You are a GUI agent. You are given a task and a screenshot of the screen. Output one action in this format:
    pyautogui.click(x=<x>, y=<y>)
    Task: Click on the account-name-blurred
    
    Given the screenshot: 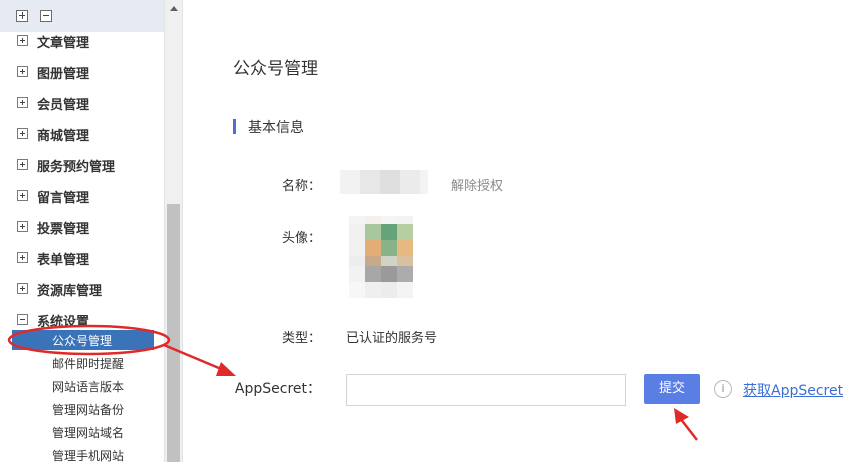 What is the action you would take?
    pyautogui.click(x=384, y=182)
    